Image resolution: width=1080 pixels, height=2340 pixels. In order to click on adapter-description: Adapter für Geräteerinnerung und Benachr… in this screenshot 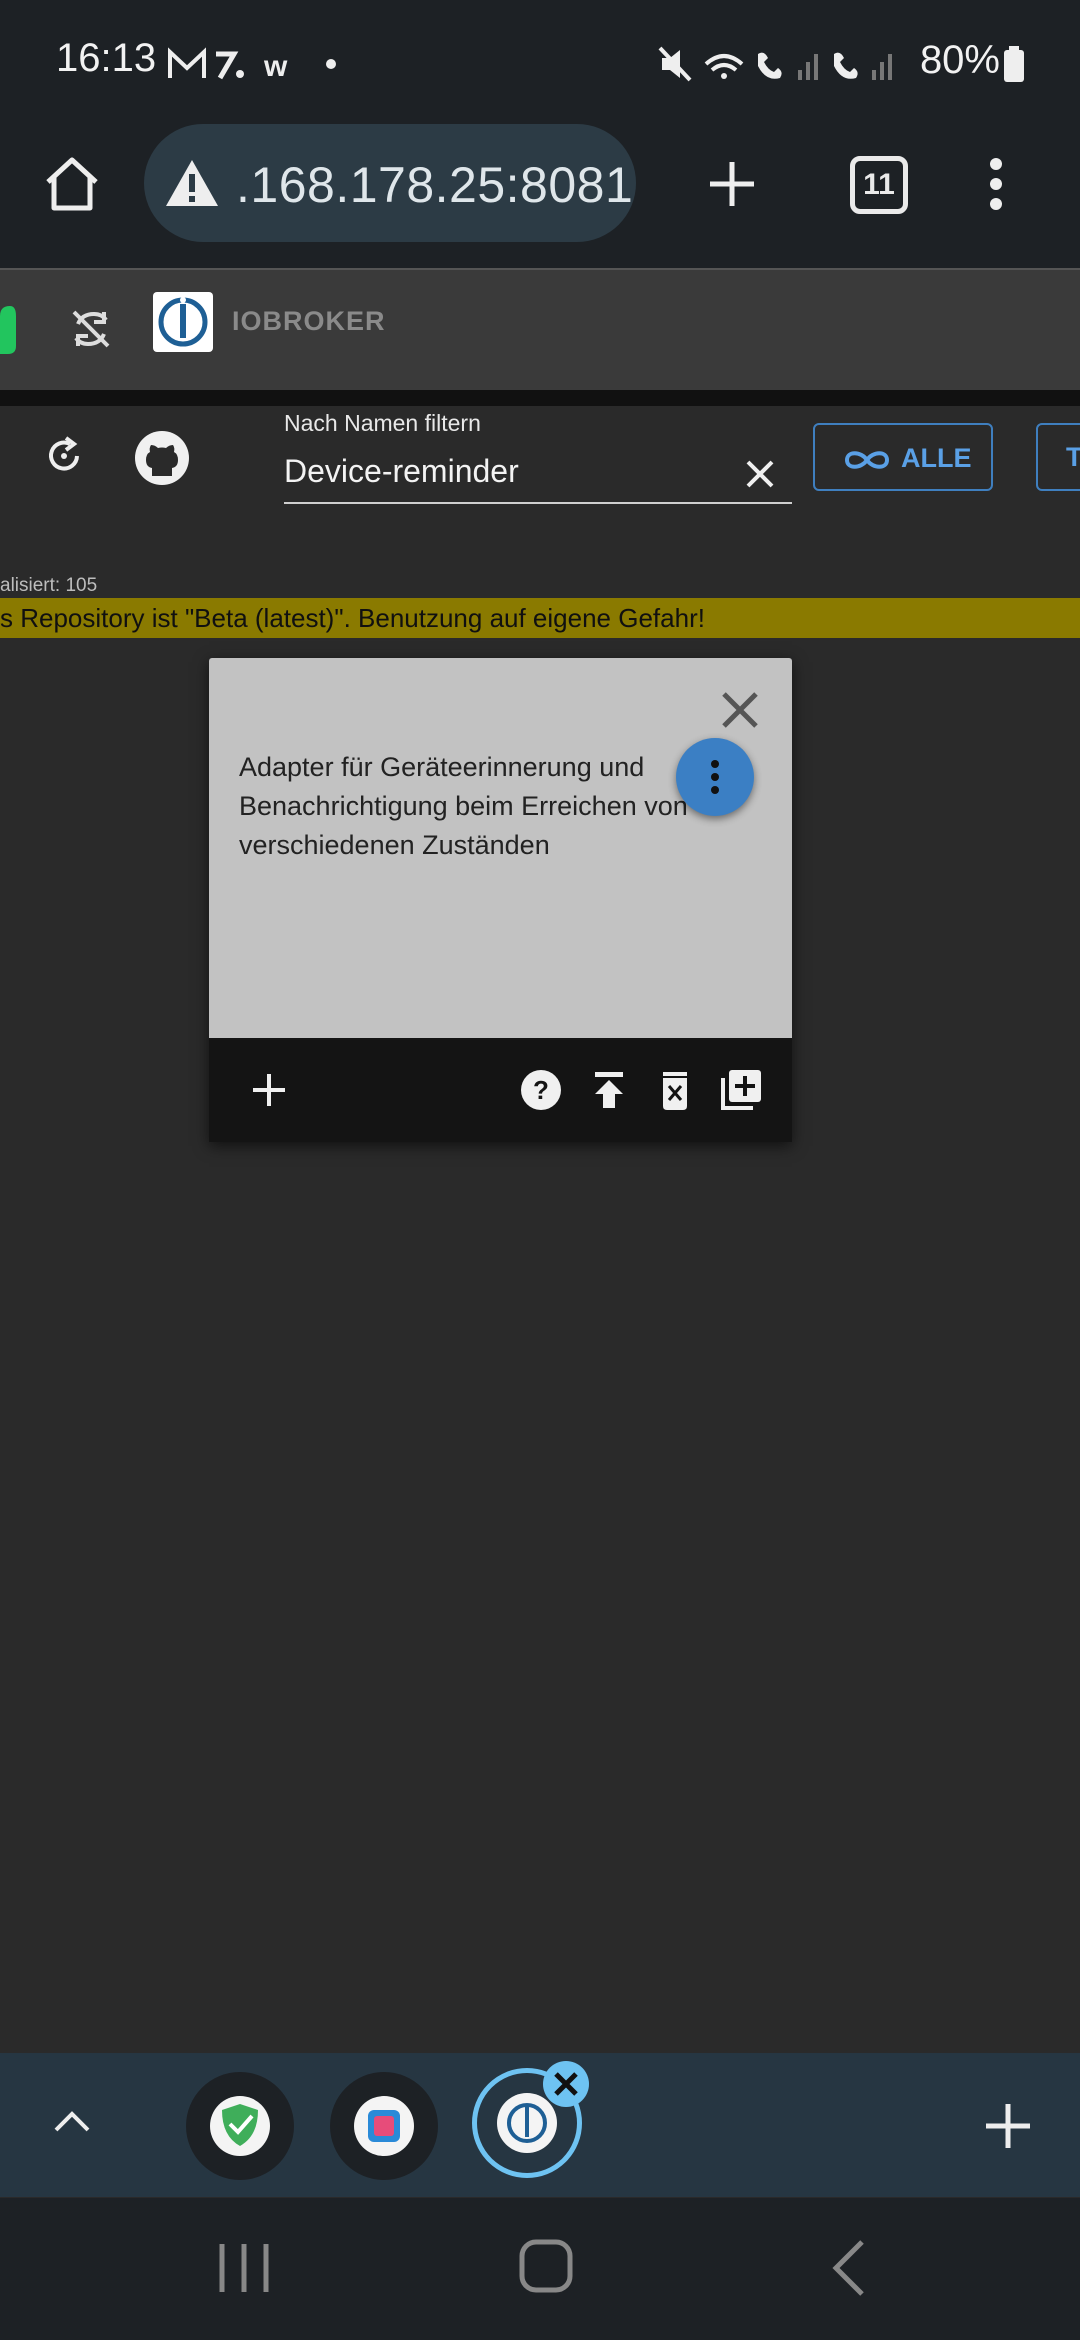, I will do `click(463, 806)`.